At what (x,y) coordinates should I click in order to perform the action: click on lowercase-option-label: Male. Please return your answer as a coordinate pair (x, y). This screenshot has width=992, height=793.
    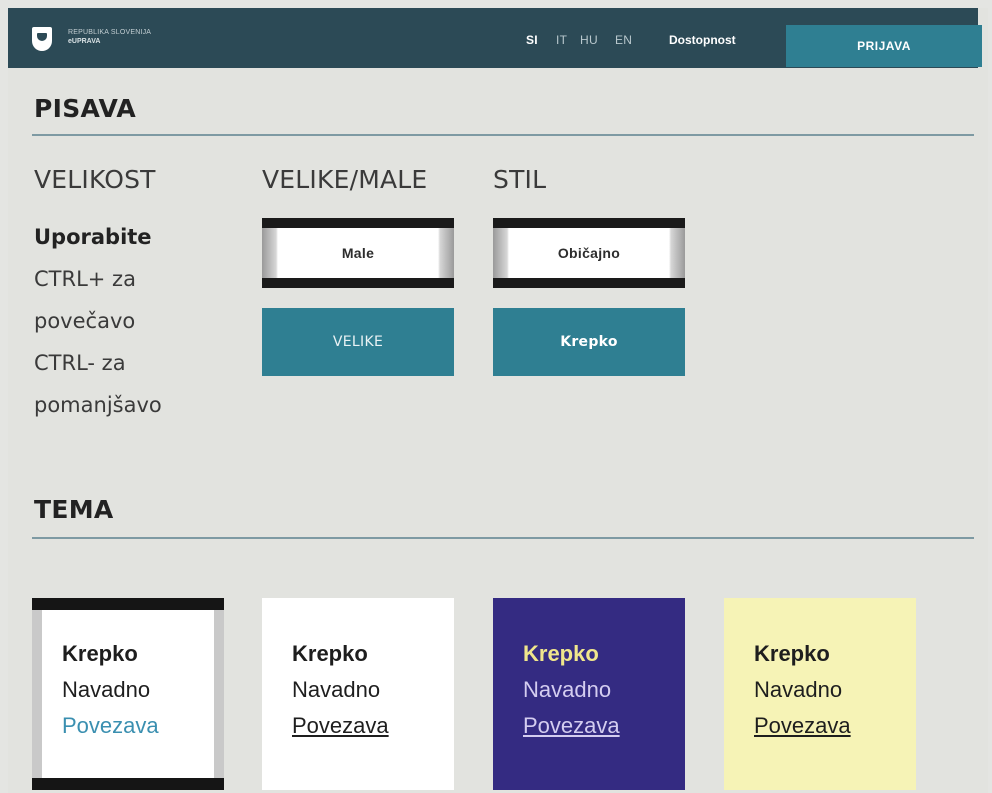
    Looking at the image, I should click on (358, 253).